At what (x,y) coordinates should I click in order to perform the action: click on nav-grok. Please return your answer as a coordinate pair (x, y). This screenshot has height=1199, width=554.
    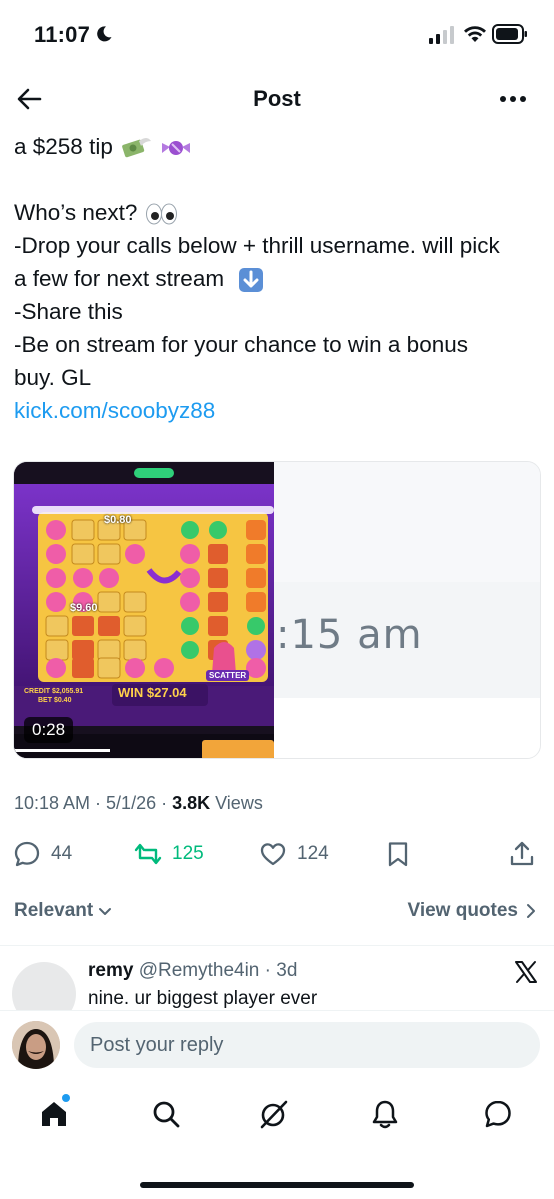
    Looking at the image, I should click on (274, 1114).